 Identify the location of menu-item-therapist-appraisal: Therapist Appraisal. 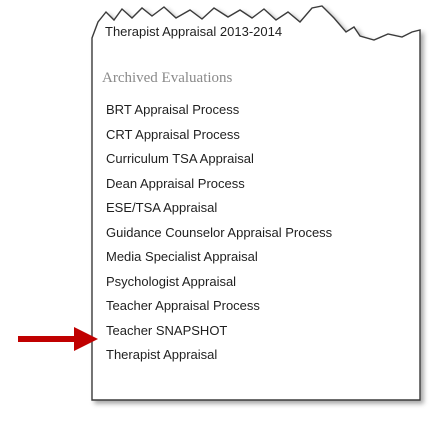
(219, 355).